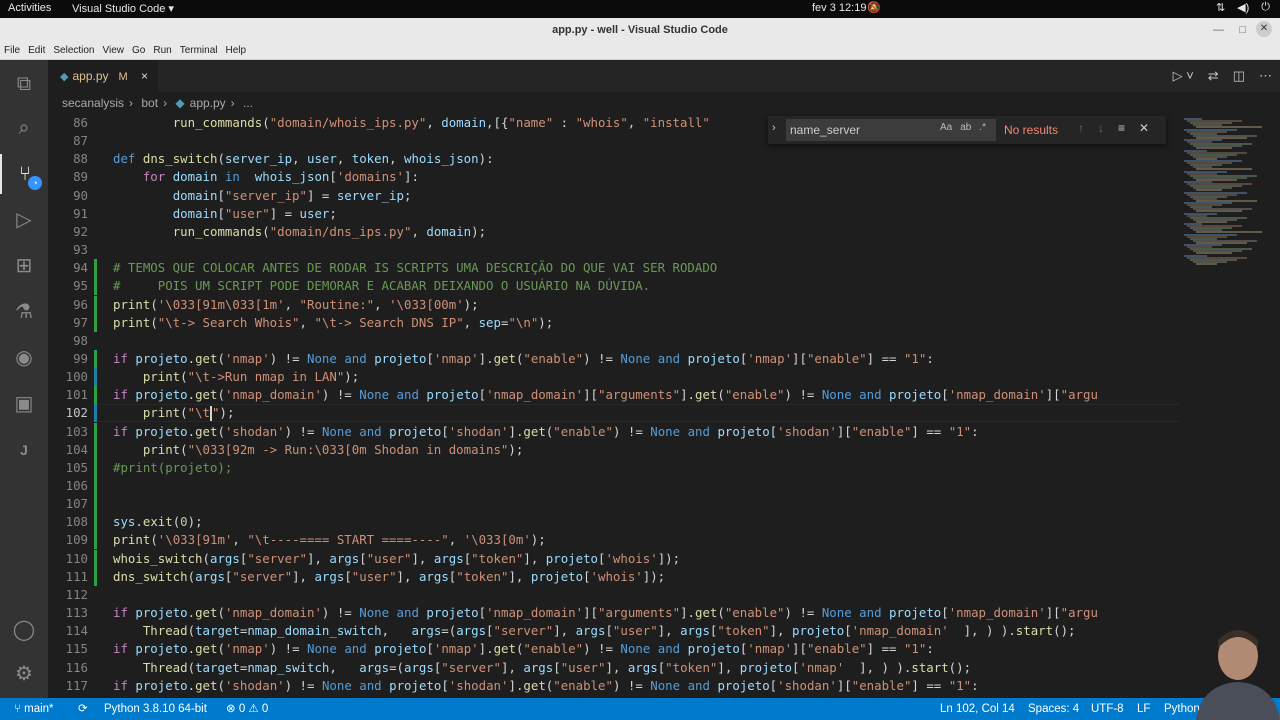 The width and height of the screenshot is (1280, 720). I want to click on cursor-position: Ln 102, Col 14, so click(977, 709).